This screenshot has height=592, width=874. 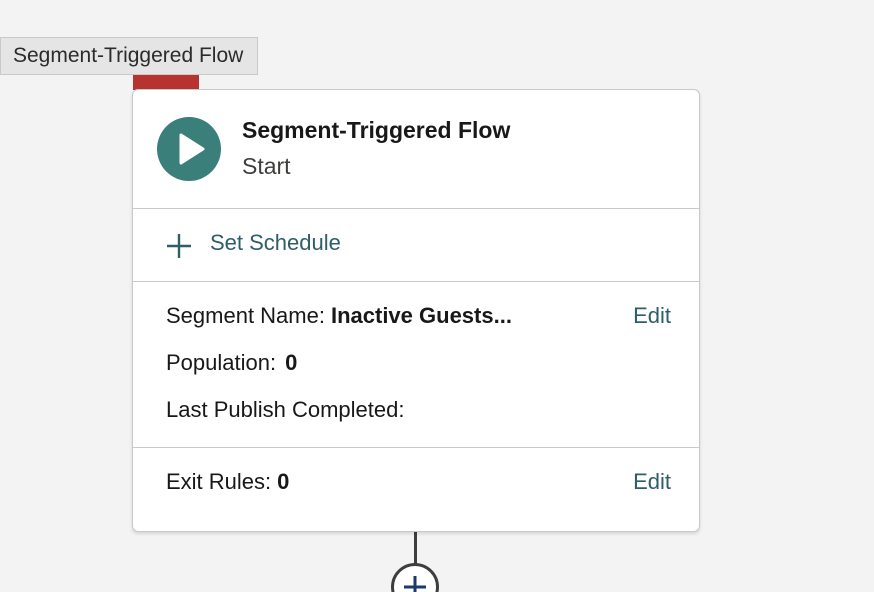 What do you see at coordinates (283, 481) in the screenshot?
I see `exit-rules-value: 0` at bounding box center [283, 481].